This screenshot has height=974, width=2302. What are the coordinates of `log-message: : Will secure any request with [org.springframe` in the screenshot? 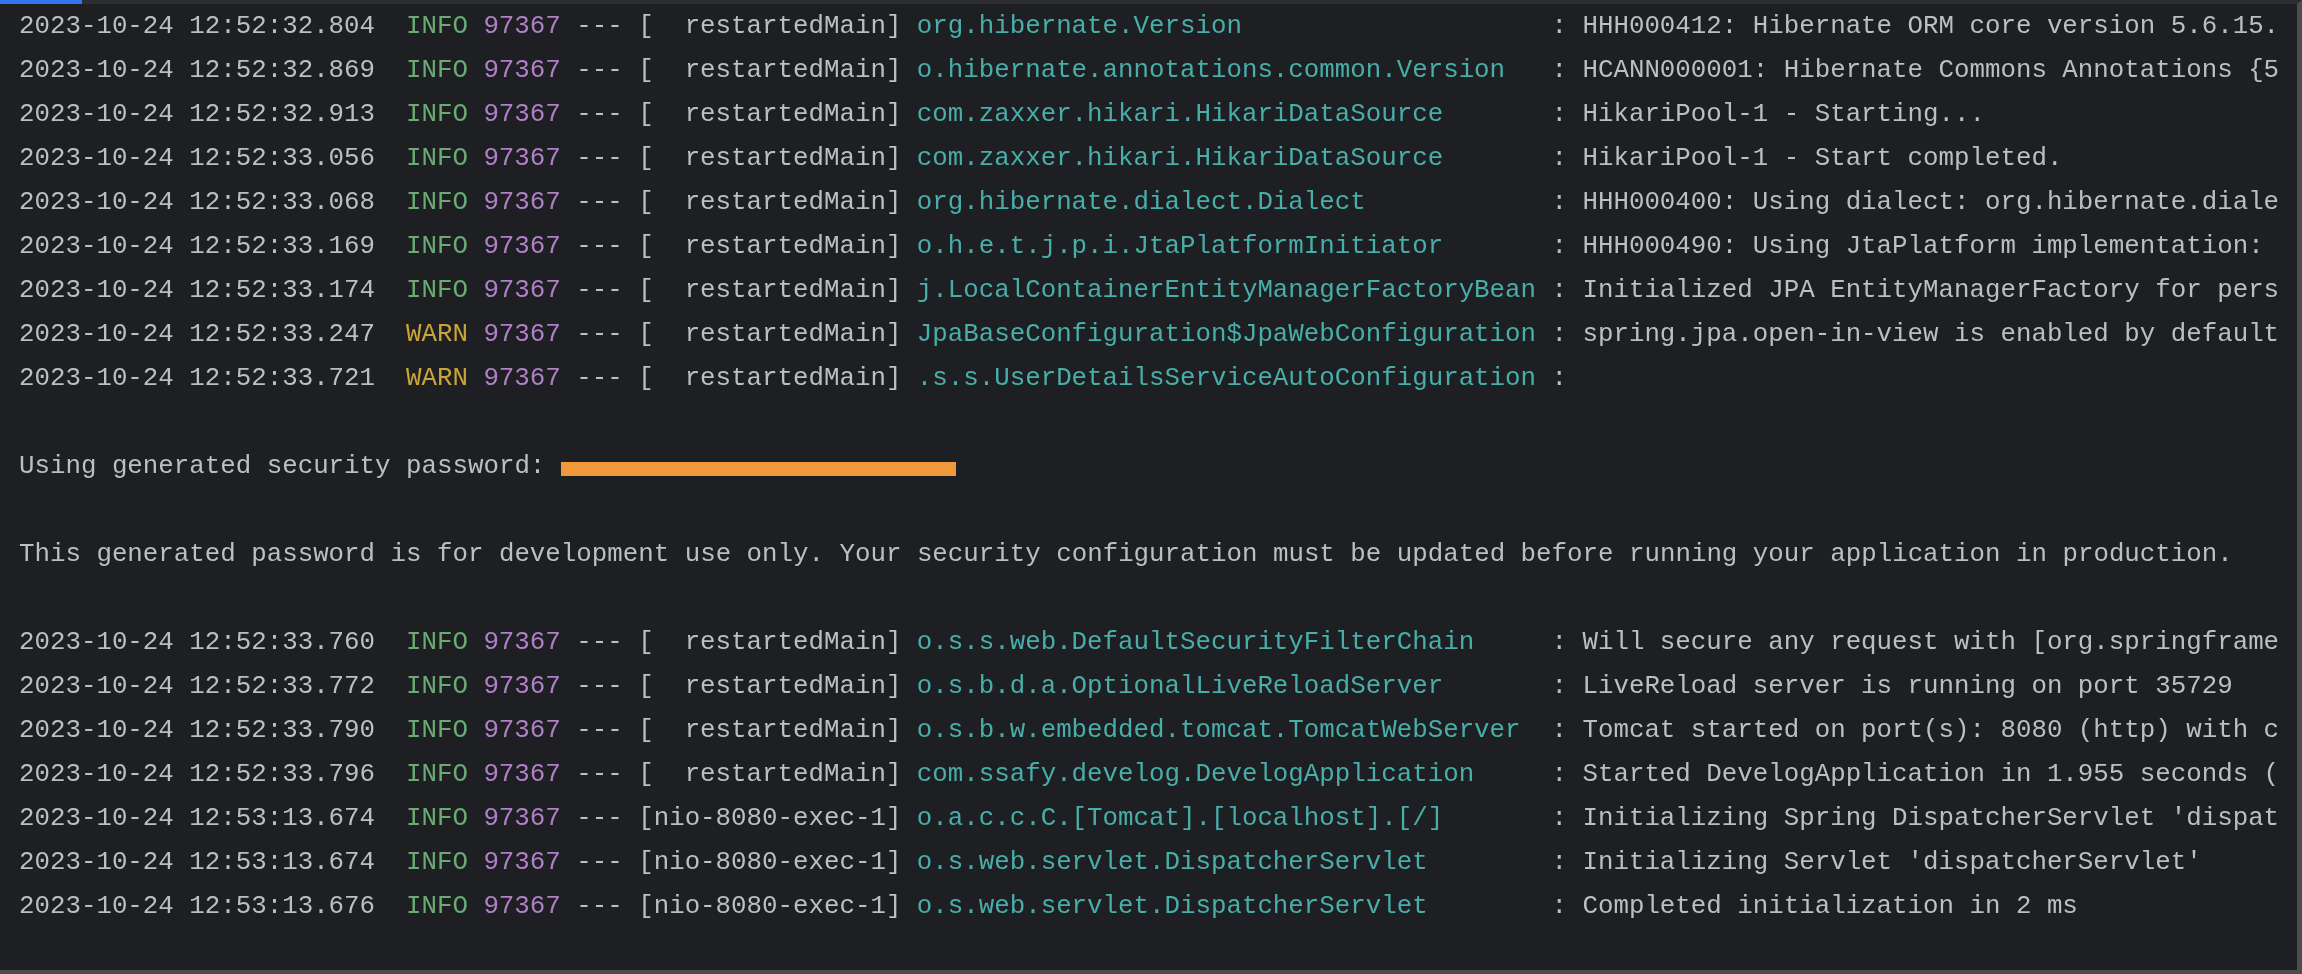 It's located at (1915, 643).